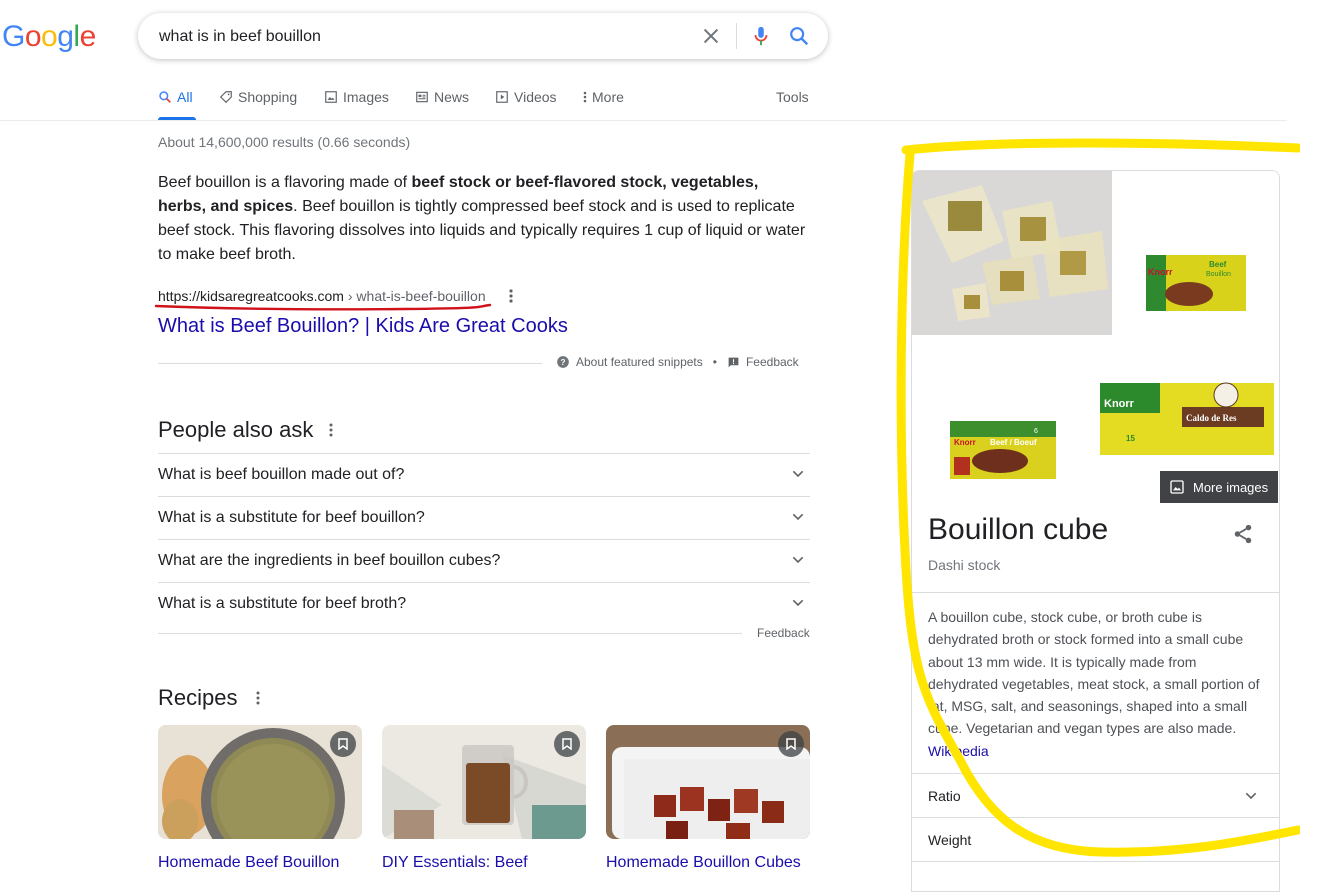 Image resolution: width=1338 pixels, height=892 pixels. I want to click on tab-label: Images, so click(366, 97).